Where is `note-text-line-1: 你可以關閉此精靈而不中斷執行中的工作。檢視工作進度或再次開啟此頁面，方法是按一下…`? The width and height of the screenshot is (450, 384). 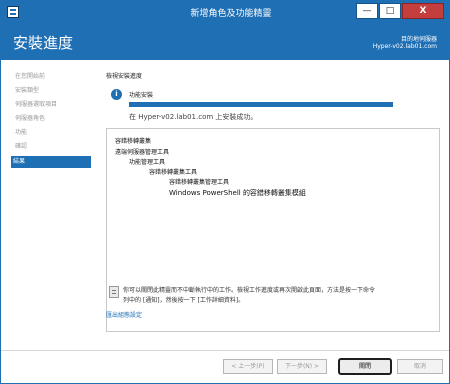 note-text-line-1: 你可以關閉此精靈而不中斷執行中的工作。檢視工作進度或再次開啟此頁面，方法是按一下… is located at coordinates (249, 290).